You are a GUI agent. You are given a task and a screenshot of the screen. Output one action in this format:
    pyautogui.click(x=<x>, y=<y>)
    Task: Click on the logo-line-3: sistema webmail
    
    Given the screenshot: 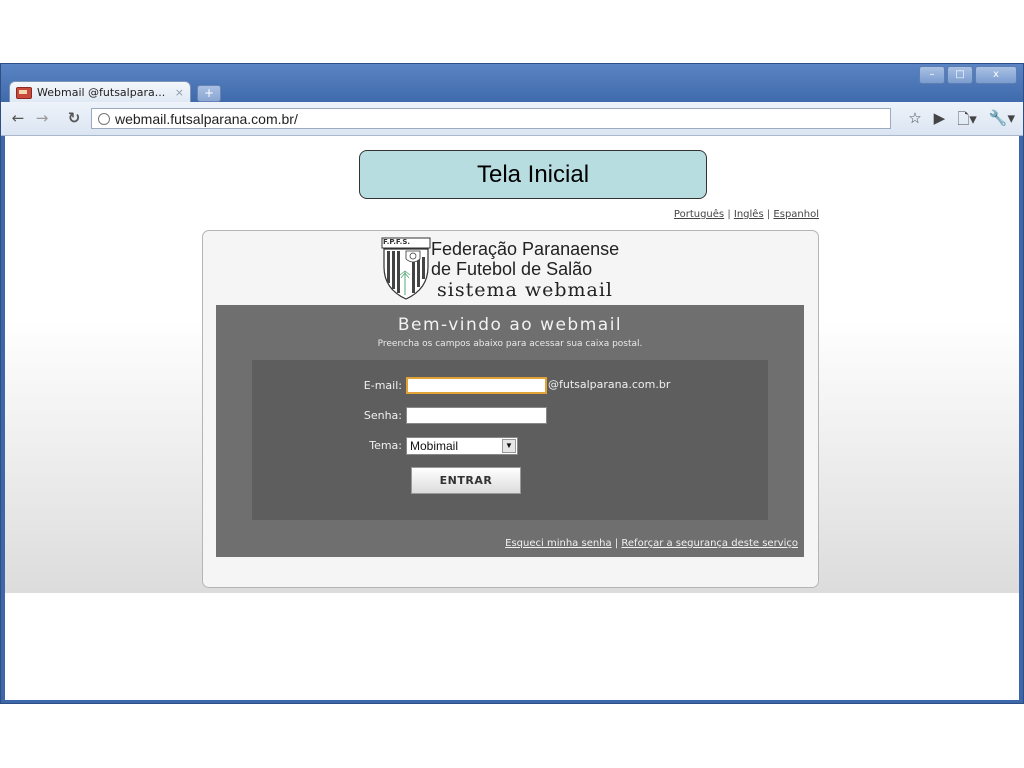 What is the action you would take?
    pyautogui.click(x=525, y=290)
    